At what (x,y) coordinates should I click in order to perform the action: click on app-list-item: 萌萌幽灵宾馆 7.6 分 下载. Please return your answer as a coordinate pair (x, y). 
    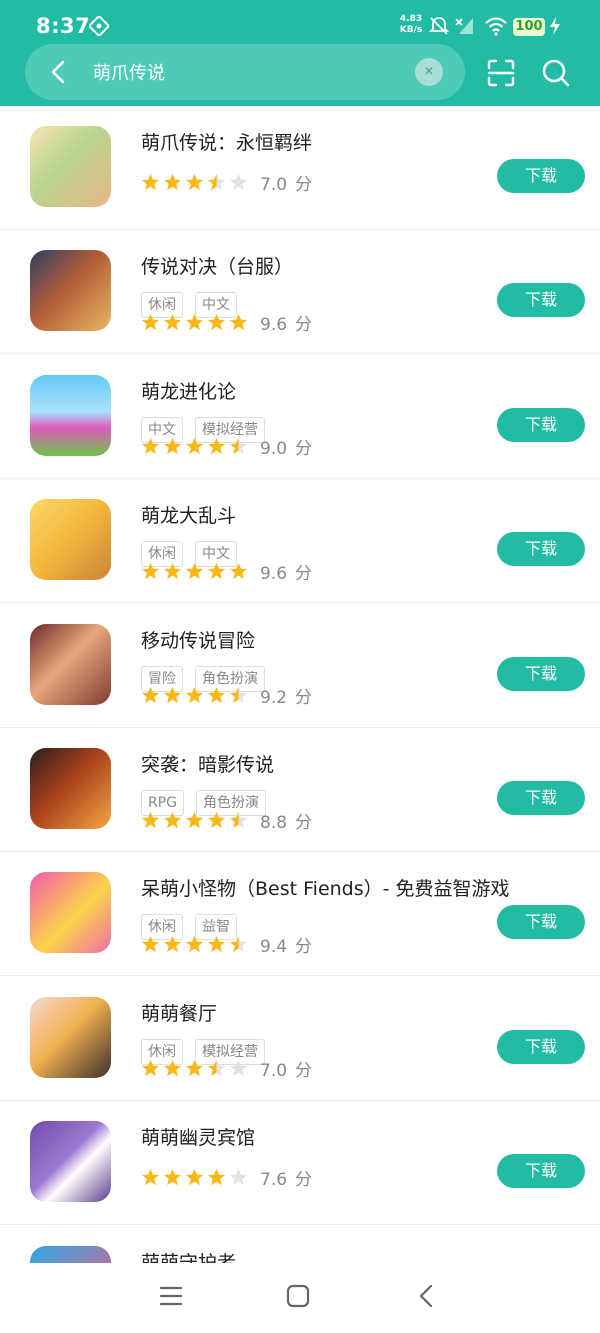
    Looking at the image, I should click on (300, 1163).